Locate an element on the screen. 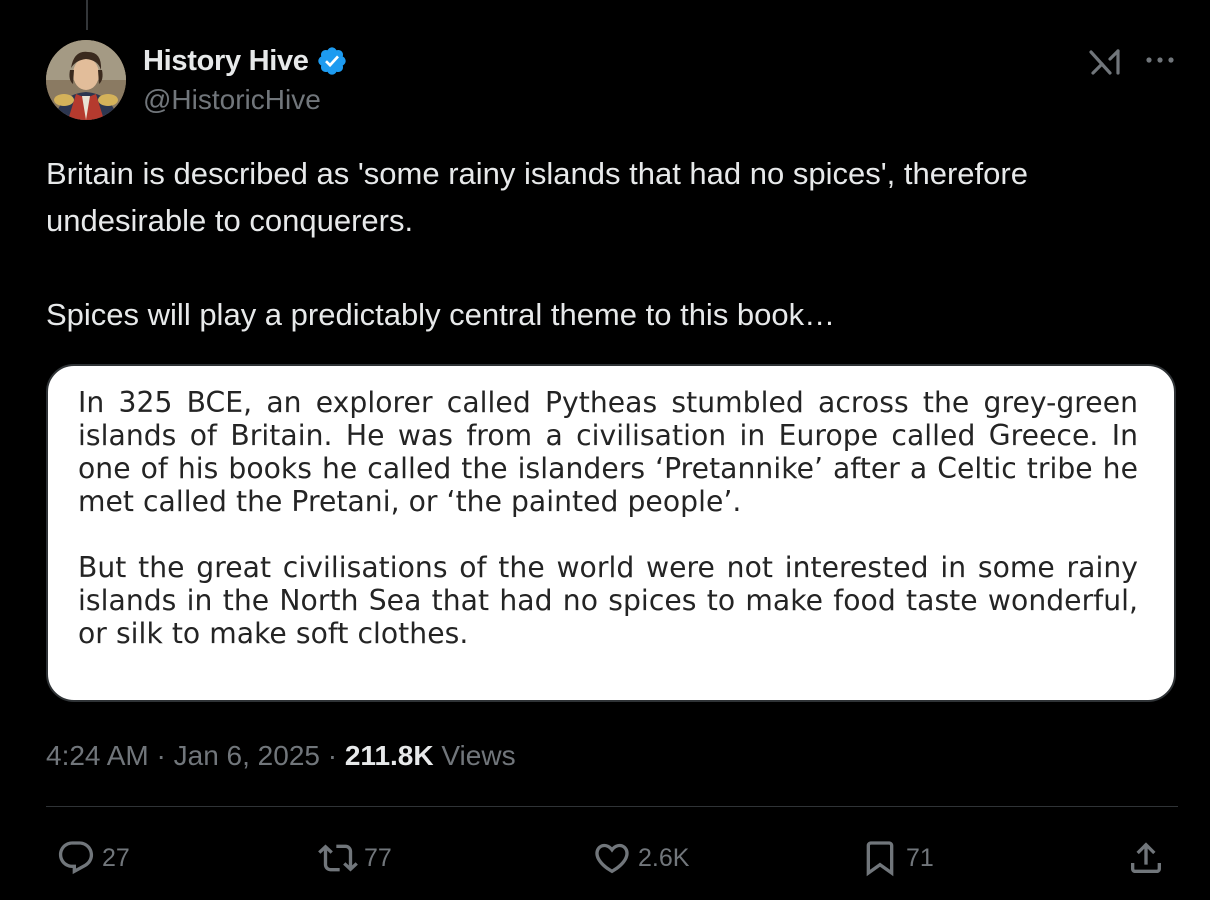 This screenshot has height=900, width=1210. reply-count: 27 is located at coordinates (116, 857).